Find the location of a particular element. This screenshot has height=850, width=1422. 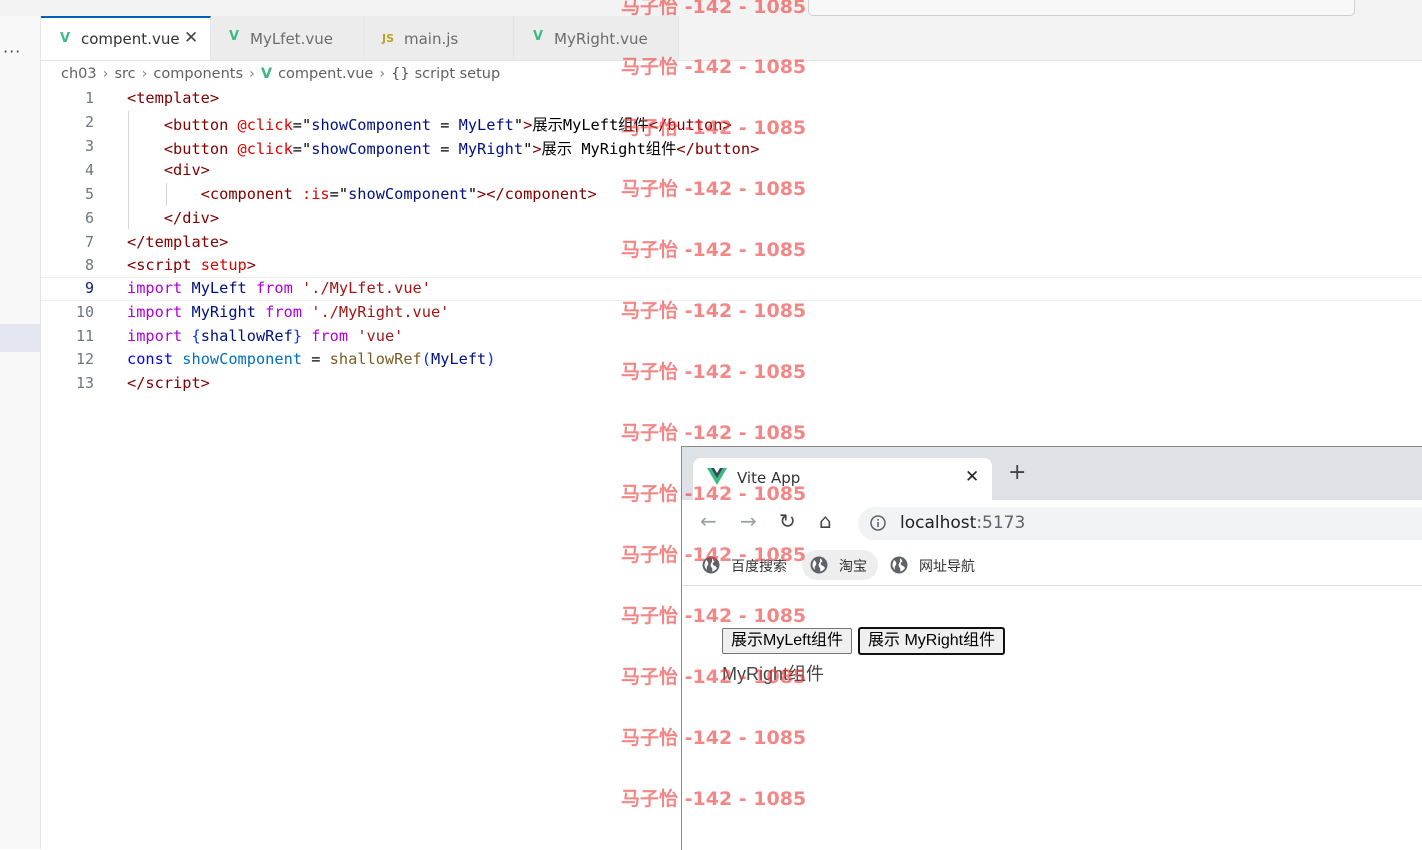

address-bar: localhost:5173 is located at coordinates (1140, 523).